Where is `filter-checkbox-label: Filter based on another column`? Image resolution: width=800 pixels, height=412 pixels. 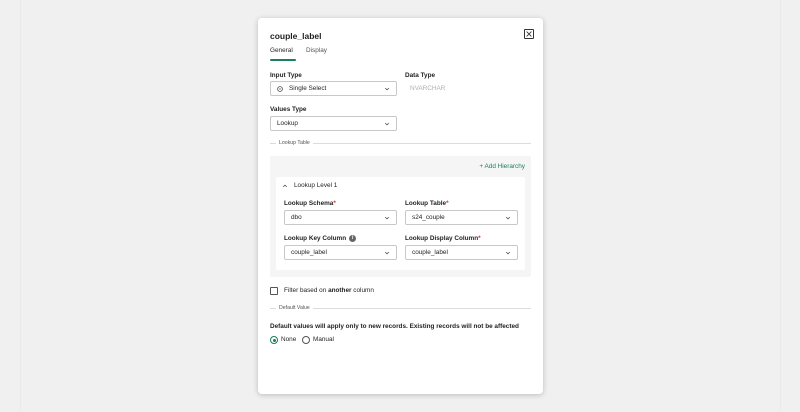
filter-checkbox-label: Filter based on another column is located at coordinates (329, 290).